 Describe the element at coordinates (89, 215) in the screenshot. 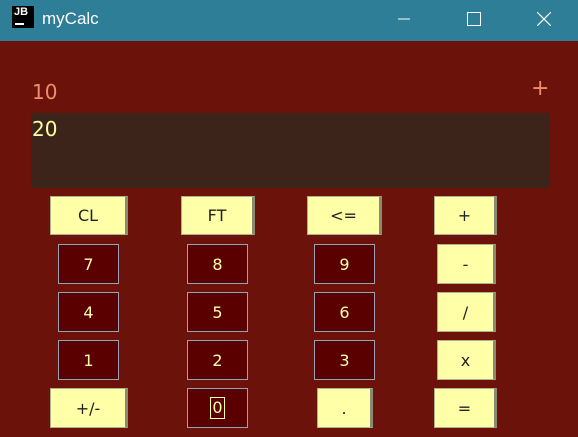

I see `clear-button: CL` at that location.